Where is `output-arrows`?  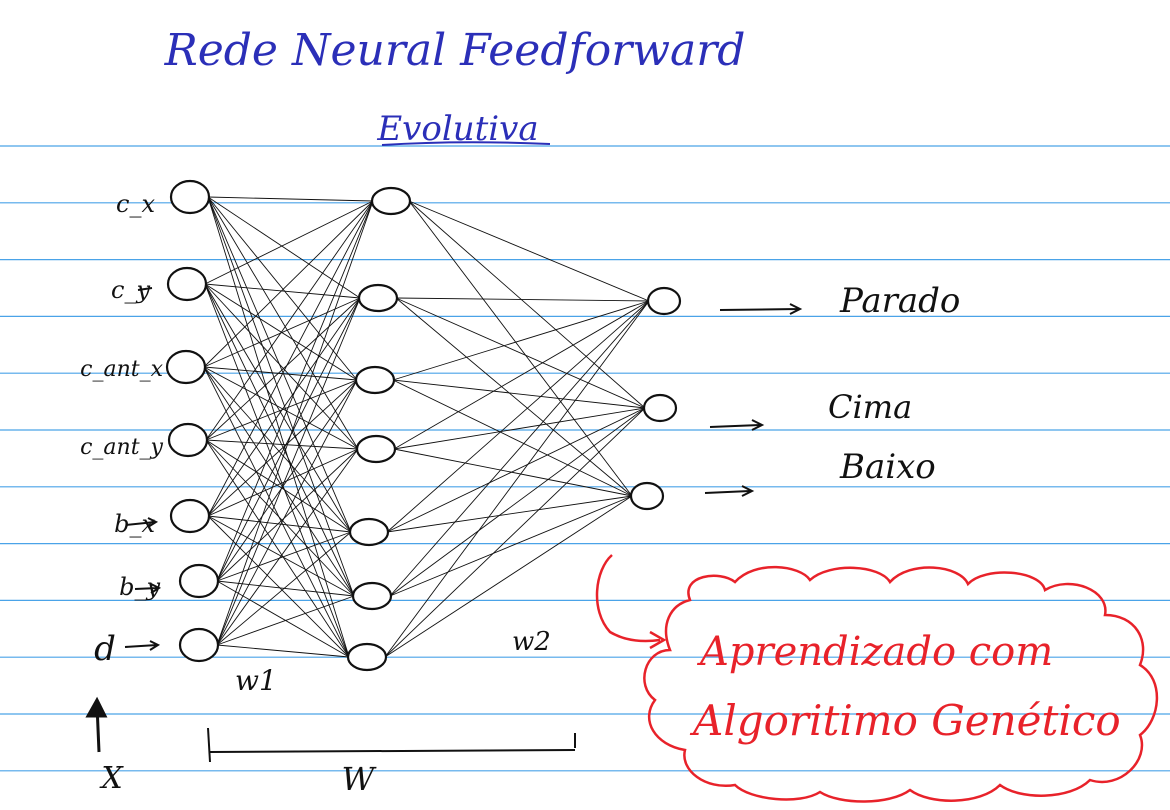
output-arrows is located at coordinates (753, 400).